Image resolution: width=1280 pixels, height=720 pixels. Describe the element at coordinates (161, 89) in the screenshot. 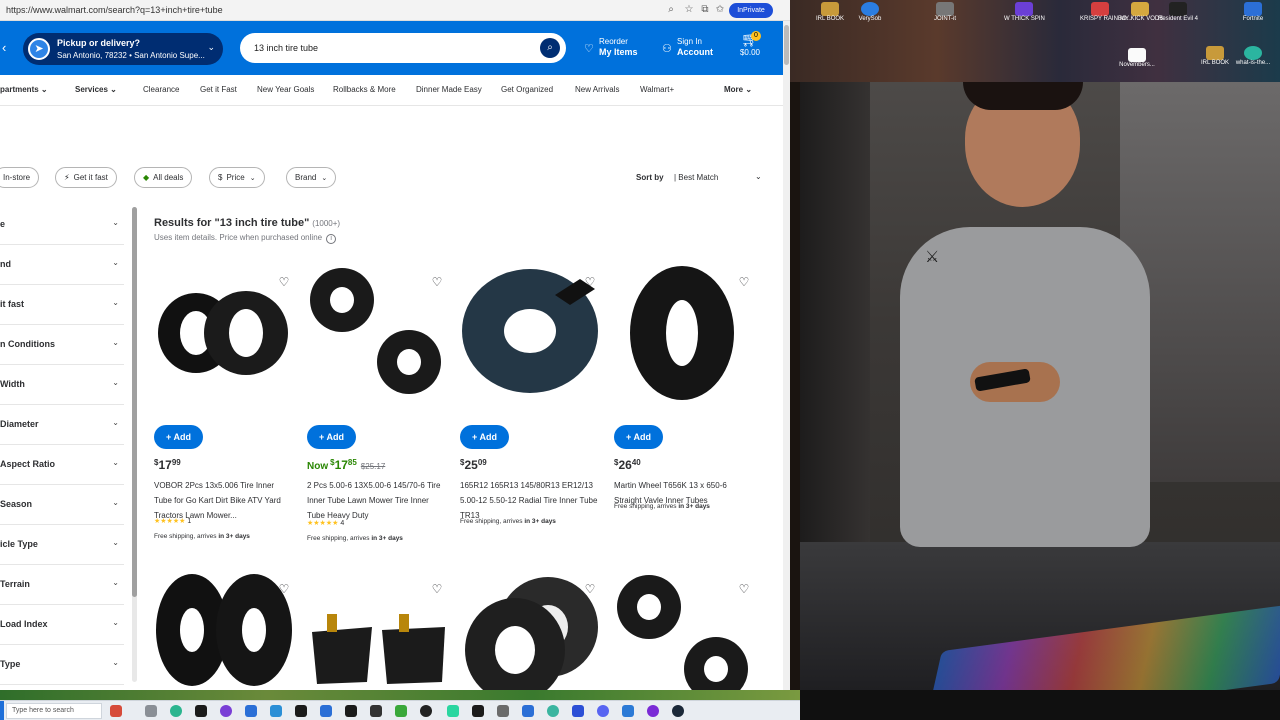

I see `nav-clearance: Clearance` at that location.